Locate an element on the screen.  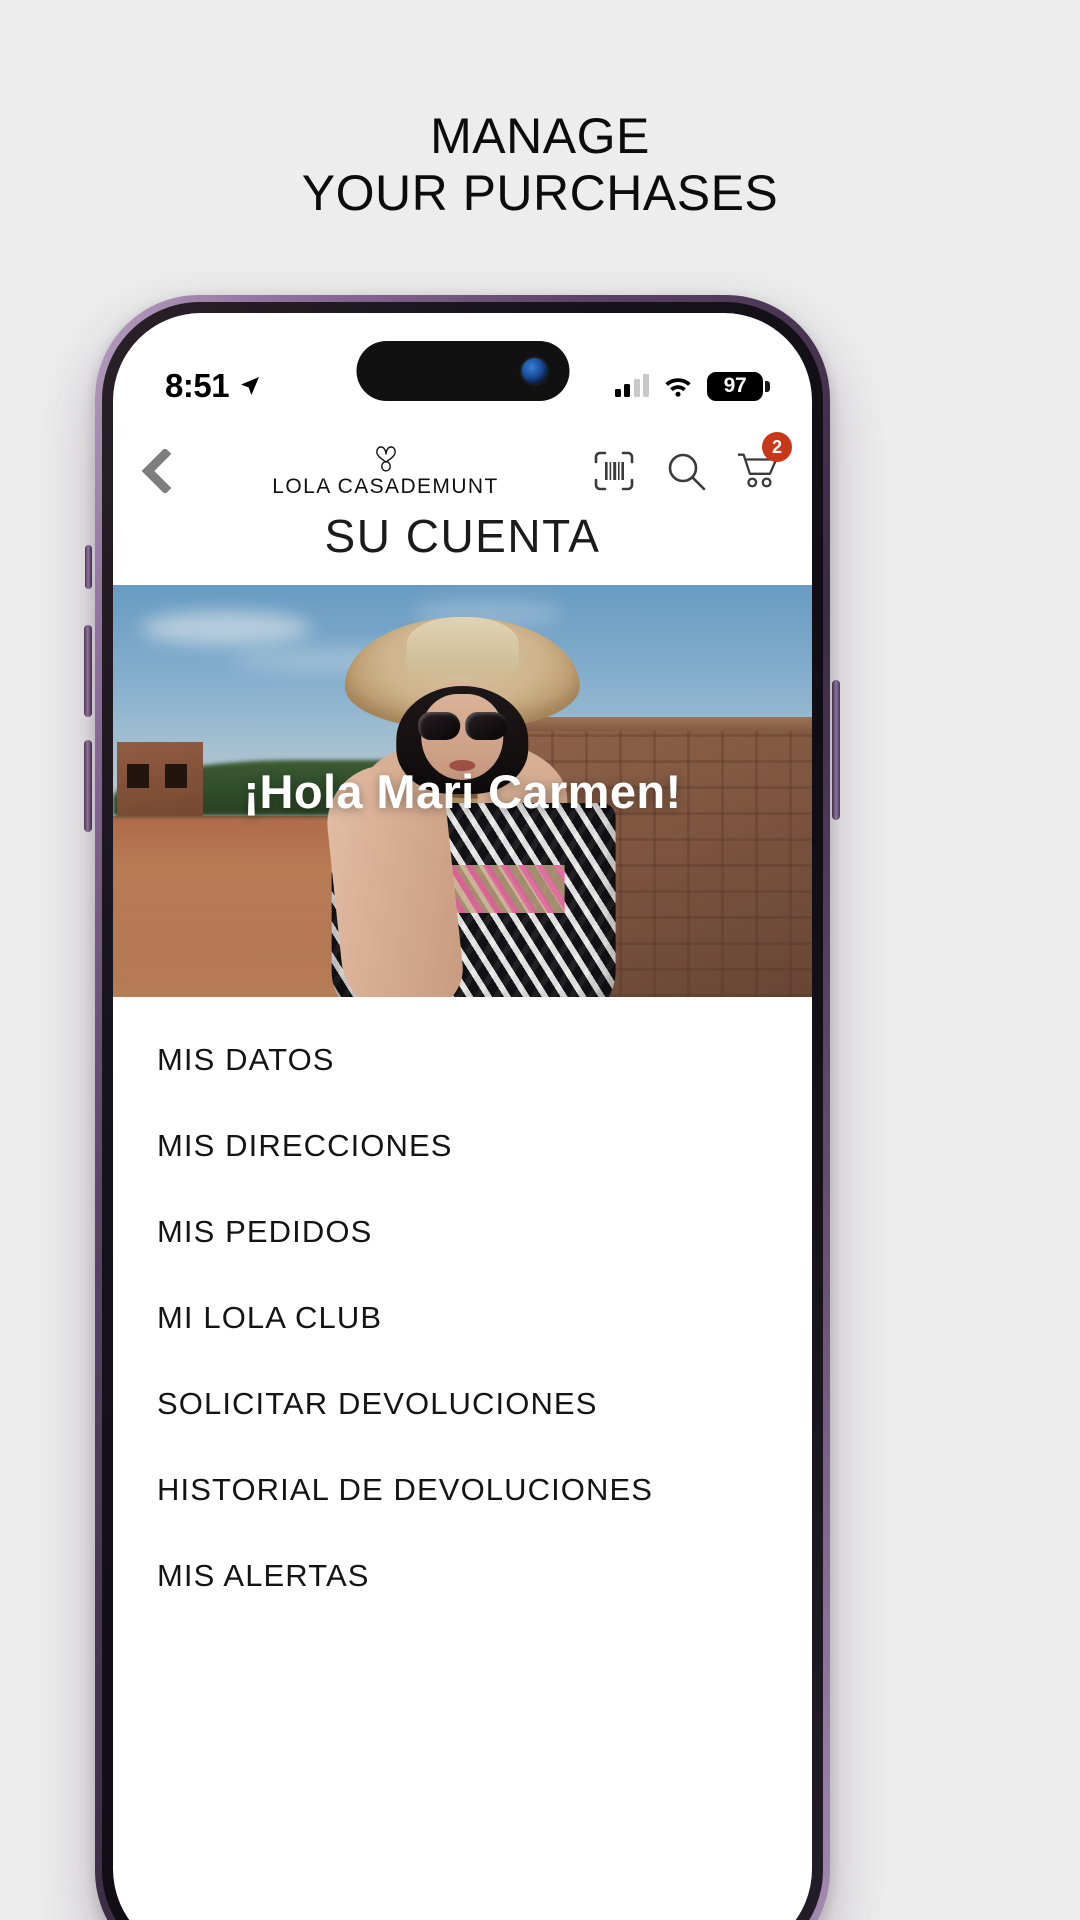
menu-item-label: HISTORIAL DE DEVOLUCIONES is located at coordinates (405, 1489).